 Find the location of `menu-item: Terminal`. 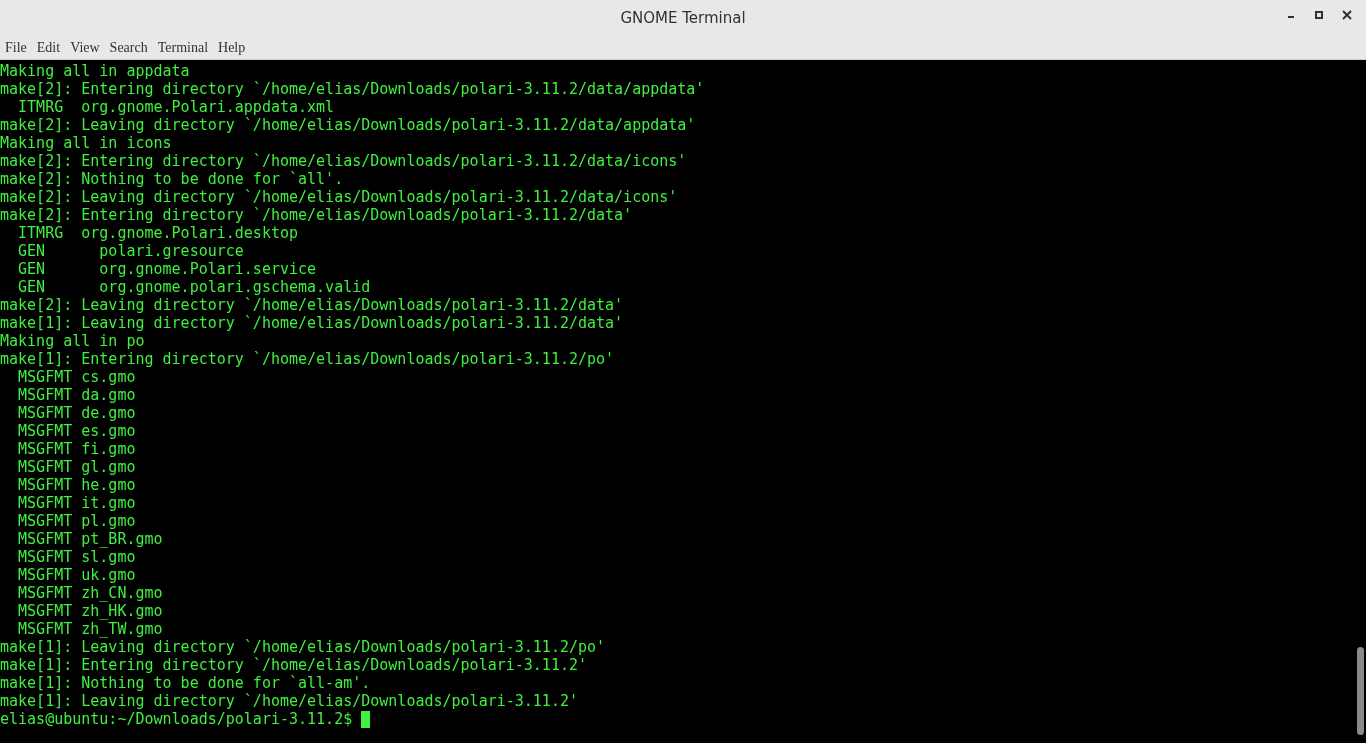

menu-item: Terminal is located at coordinates (183, 47).